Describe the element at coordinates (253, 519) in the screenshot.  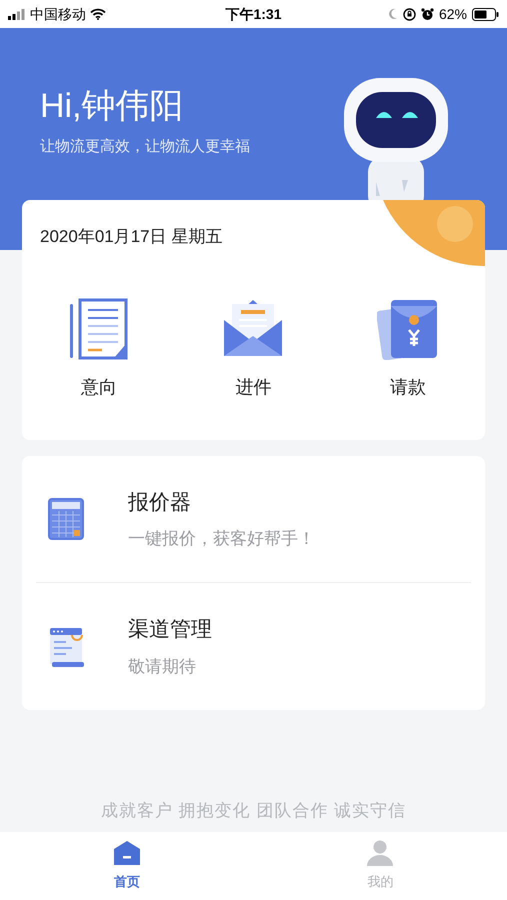
I see `service-item: 报价器 一键报价，获客好帮手！` at that location.